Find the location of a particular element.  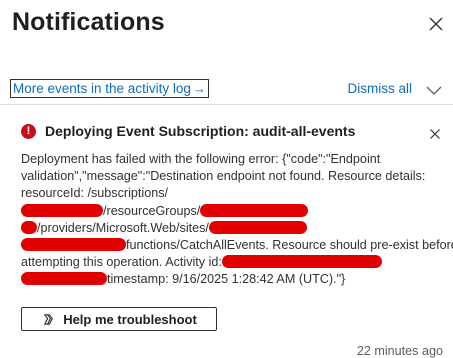

activity-log-link: More events in the activity log → is located at coordinates (109, 88).